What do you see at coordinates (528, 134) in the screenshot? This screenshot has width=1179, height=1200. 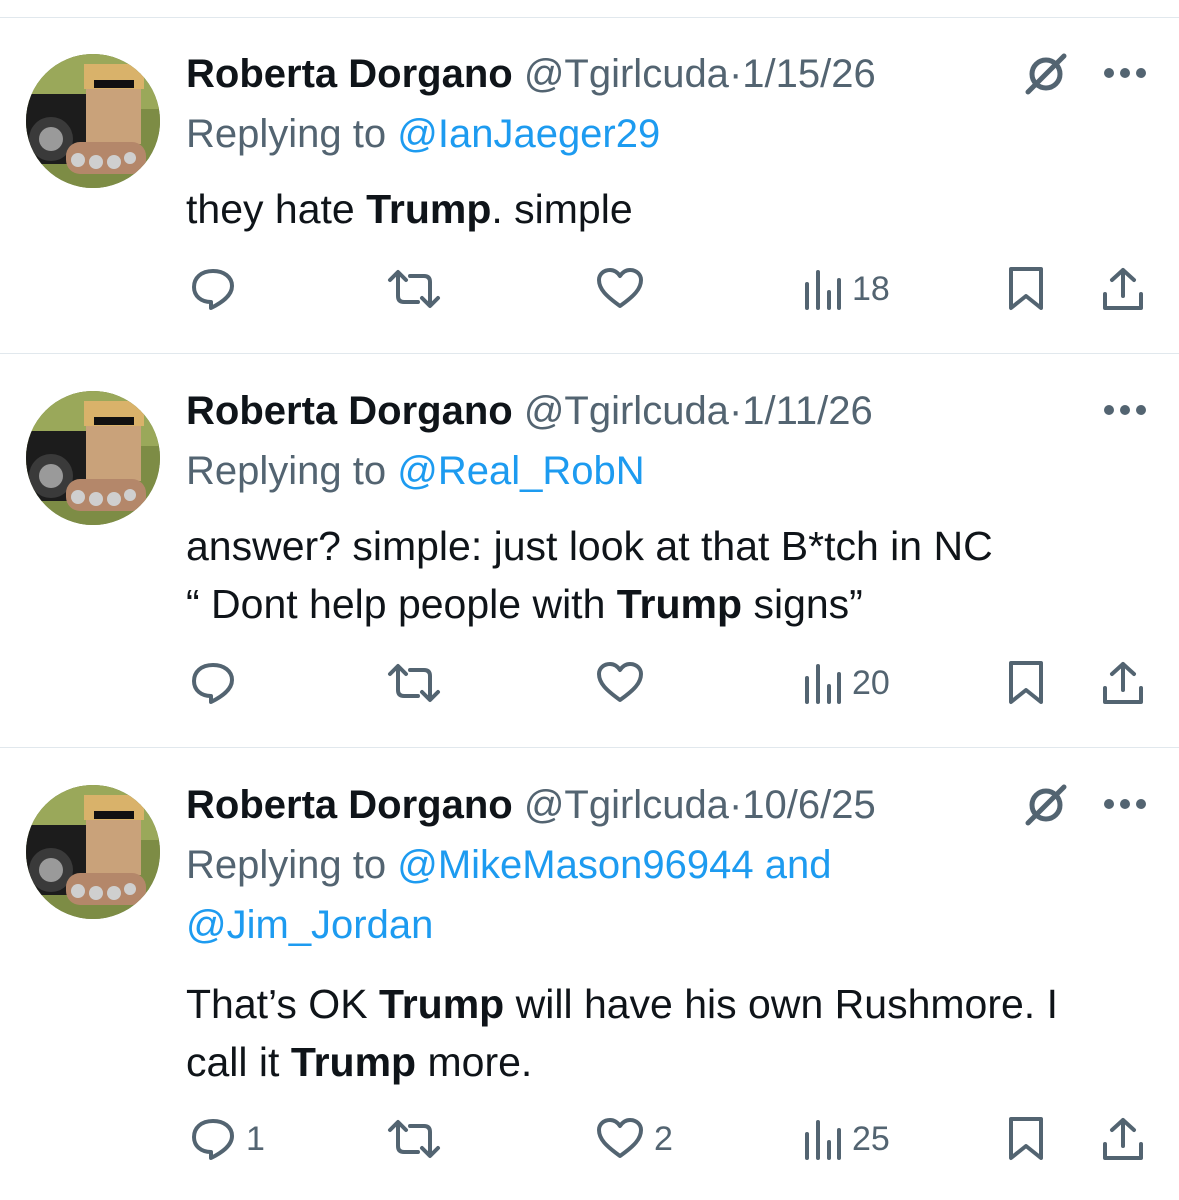 I see `mention-link: @IanJaeger29` at bounding box center [528, 134].